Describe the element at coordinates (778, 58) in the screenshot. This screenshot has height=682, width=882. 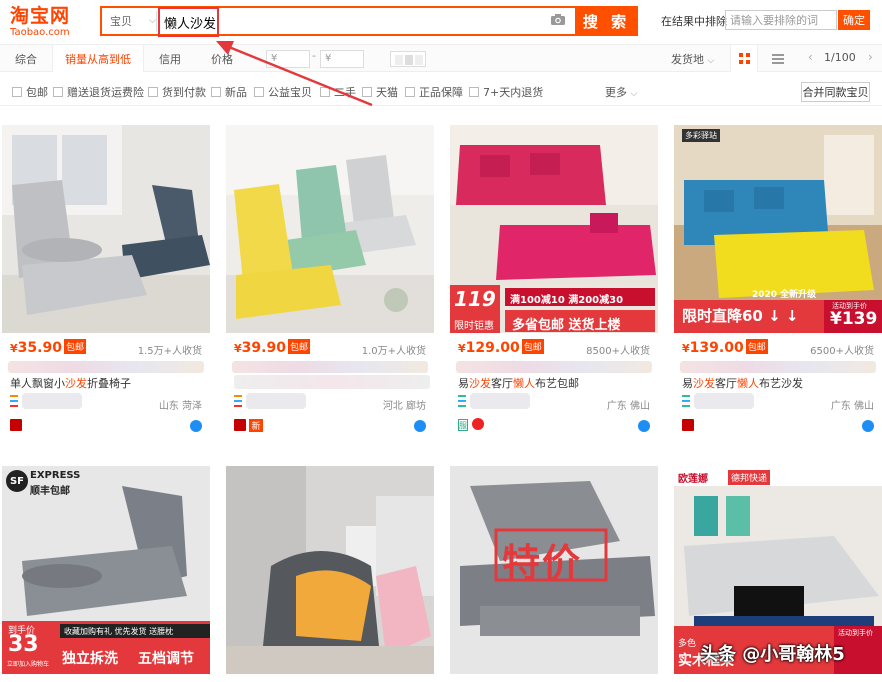
I see `list-view-icon` at that location.